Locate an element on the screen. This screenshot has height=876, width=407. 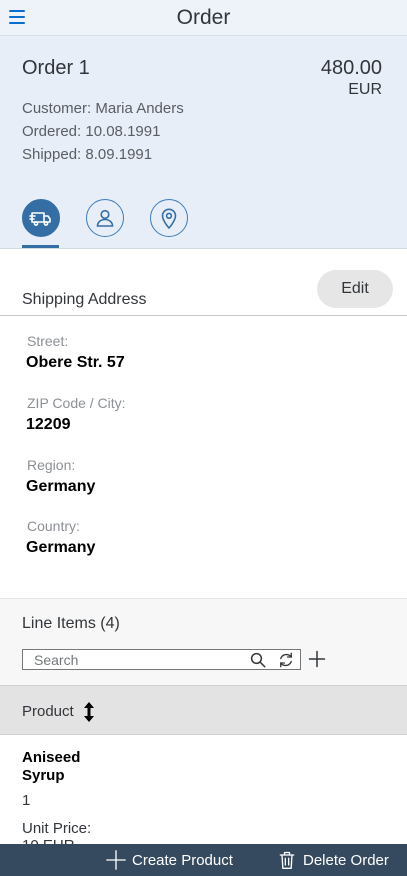
column-product: Product is located at coordinates (48, 711).